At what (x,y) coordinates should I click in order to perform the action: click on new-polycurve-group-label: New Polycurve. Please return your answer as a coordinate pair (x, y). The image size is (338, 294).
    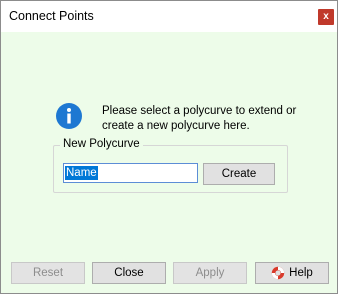
    Looking at the image, I should click on (101, 144).